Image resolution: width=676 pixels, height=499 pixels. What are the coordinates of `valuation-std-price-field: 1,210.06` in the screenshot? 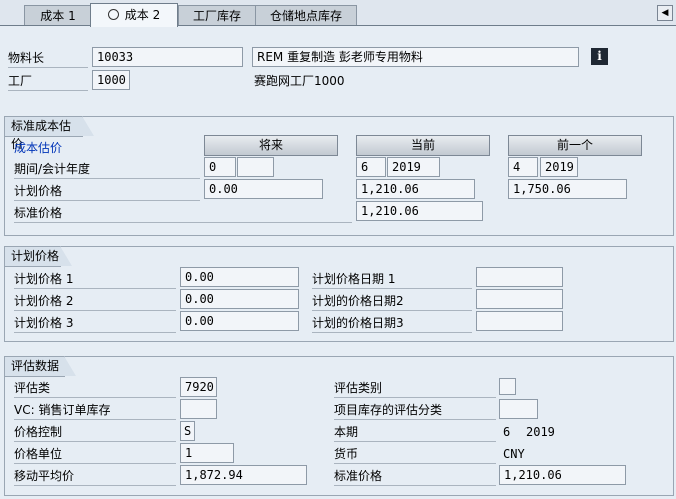 It's located at (562, 475).